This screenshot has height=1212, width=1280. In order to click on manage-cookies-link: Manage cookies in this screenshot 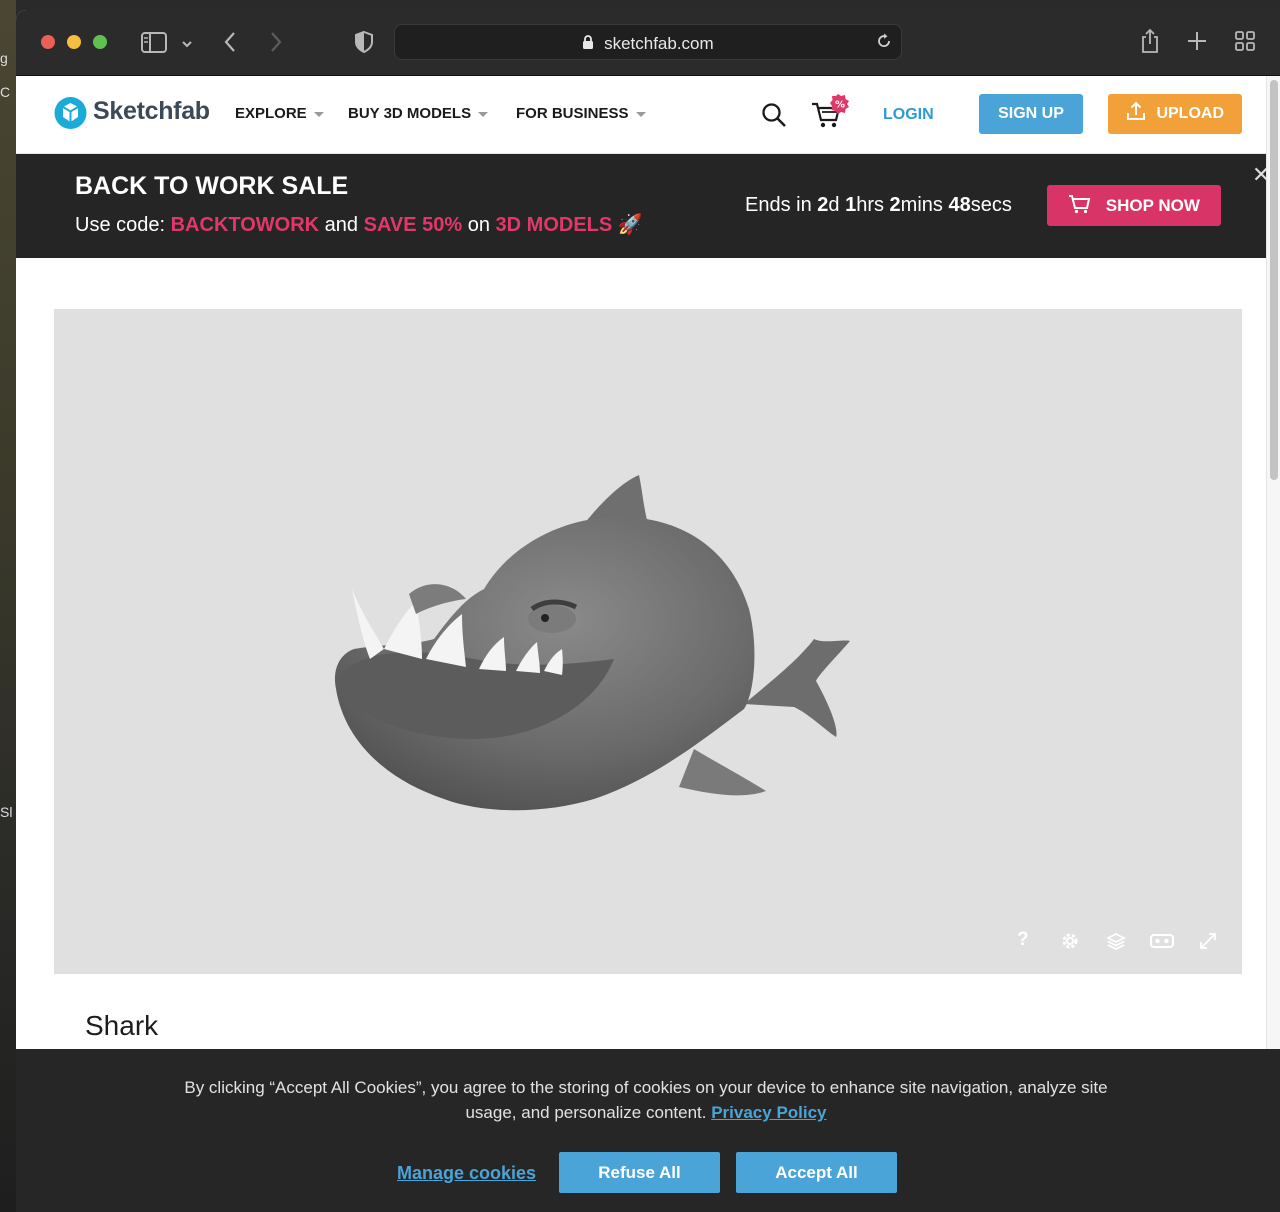, I will do `click(466, 1173)`.